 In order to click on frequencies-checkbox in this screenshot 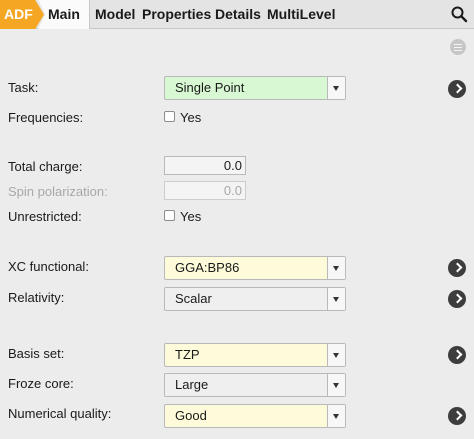, I will do `click(169, 116)`.